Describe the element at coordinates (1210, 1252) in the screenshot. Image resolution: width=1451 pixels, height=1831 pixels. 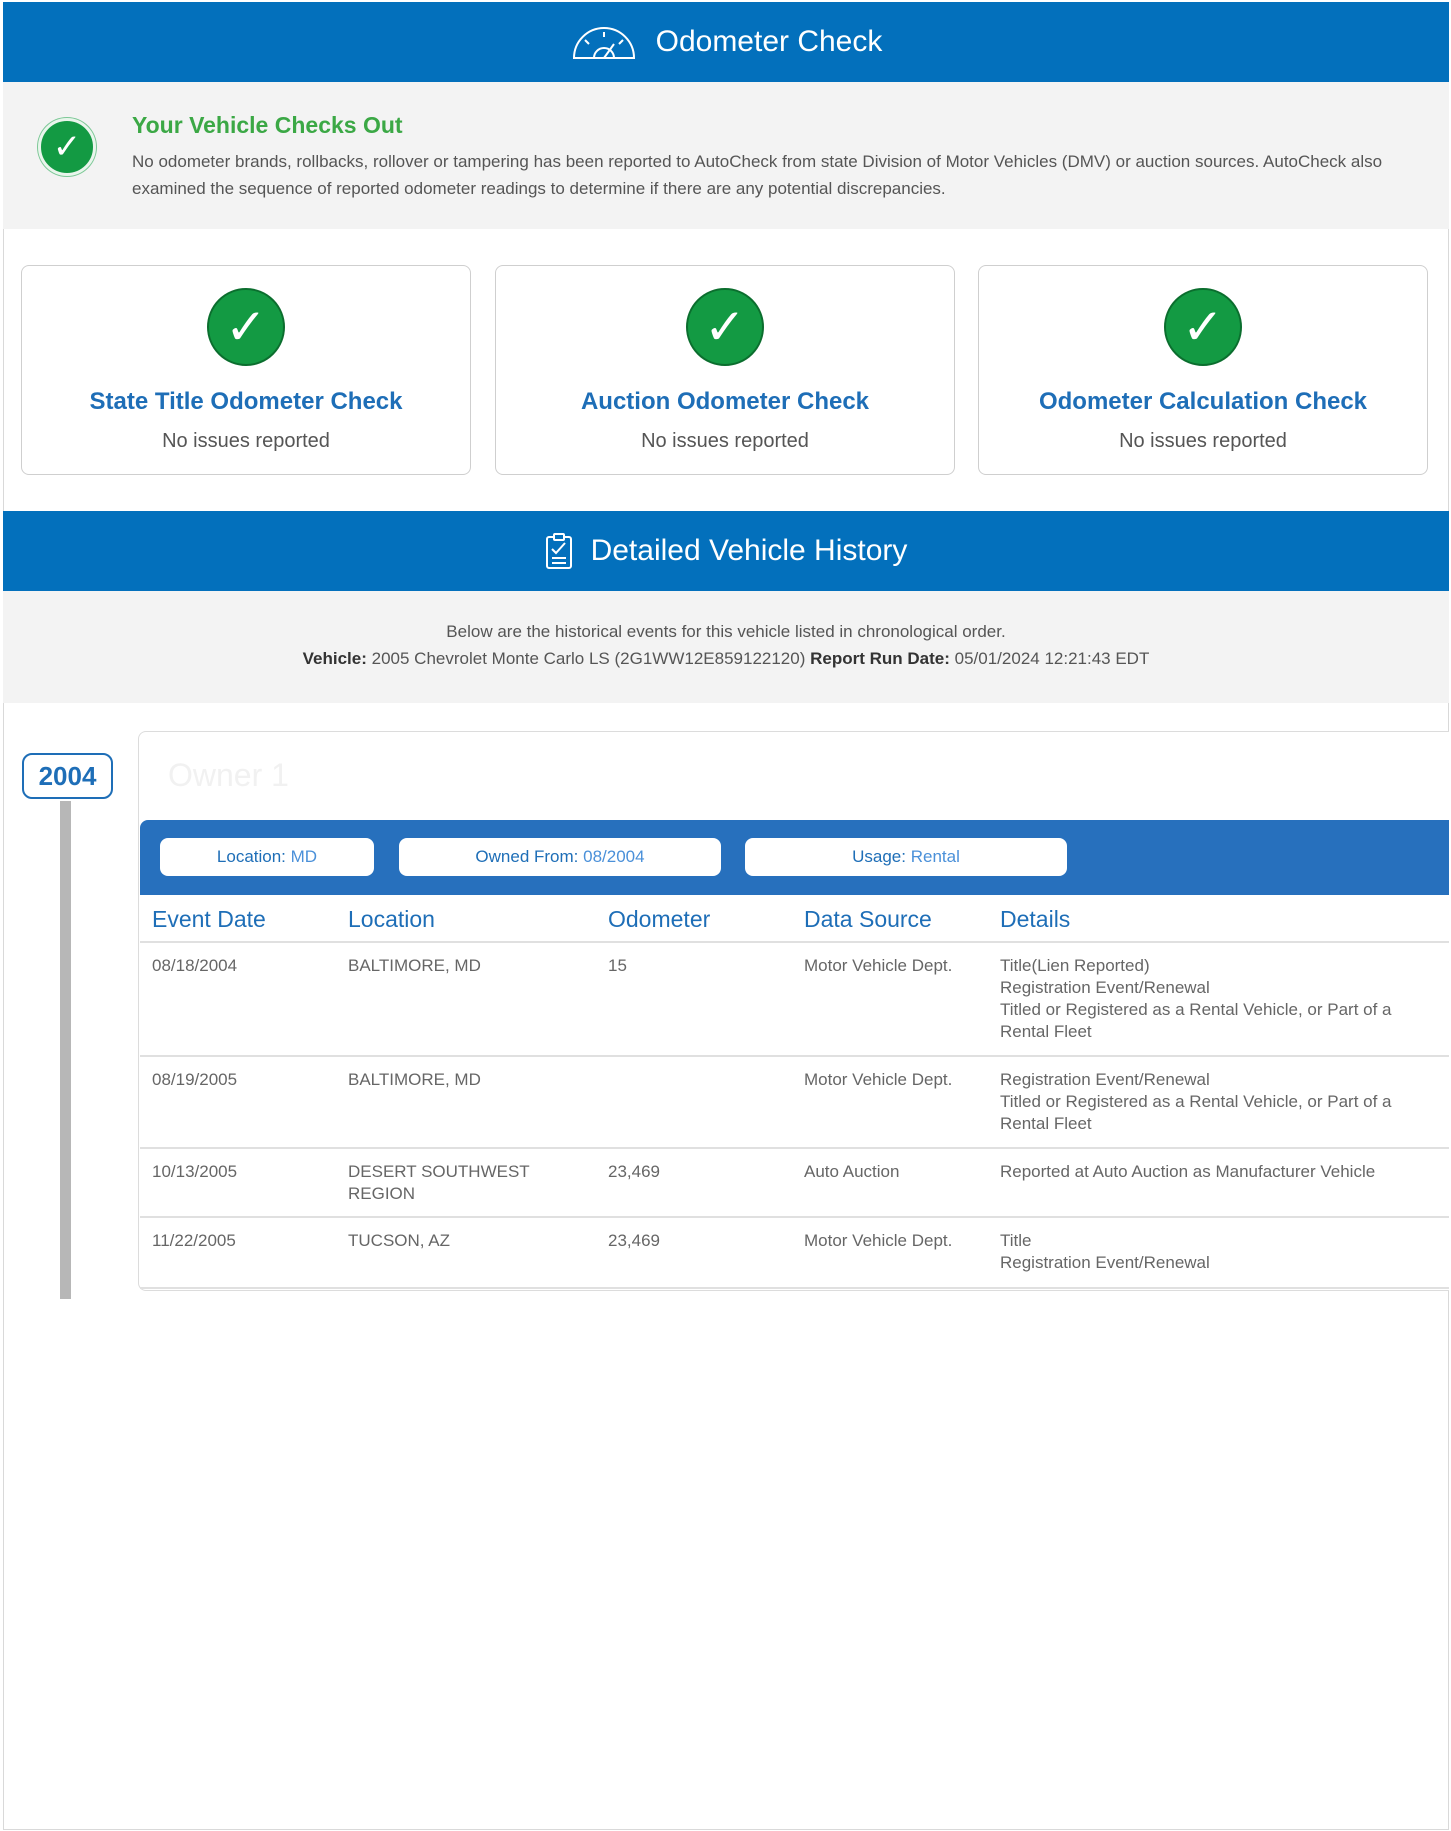
I see `cell-details: Title Registration Event/Renewal` at that location.